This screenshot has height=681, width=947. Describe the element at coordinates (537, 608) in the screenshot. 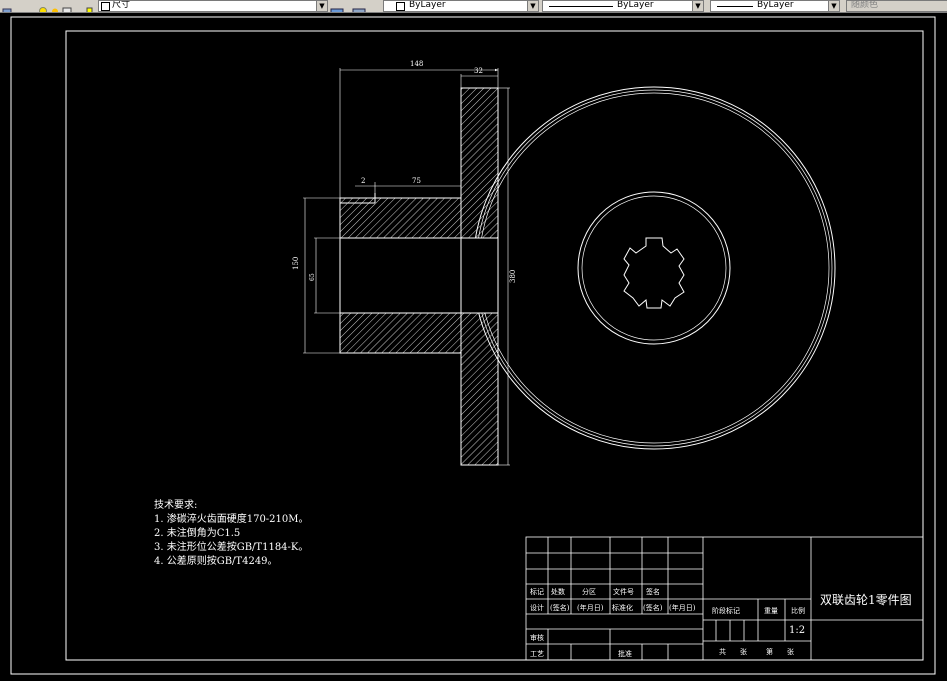

I see `tb-design: 设计` at that location.